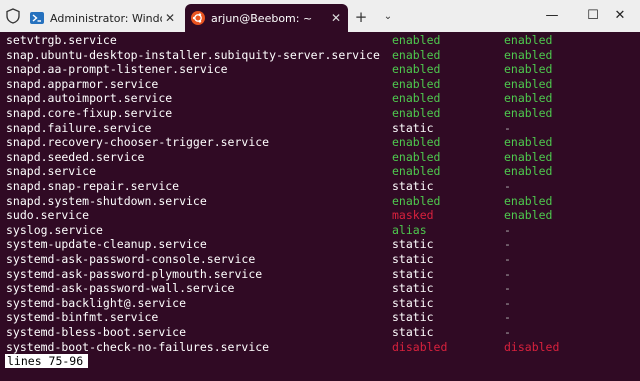  I want to click on unit-file-name: systemd-ask-password-plymouth.service, so click(134, 273).